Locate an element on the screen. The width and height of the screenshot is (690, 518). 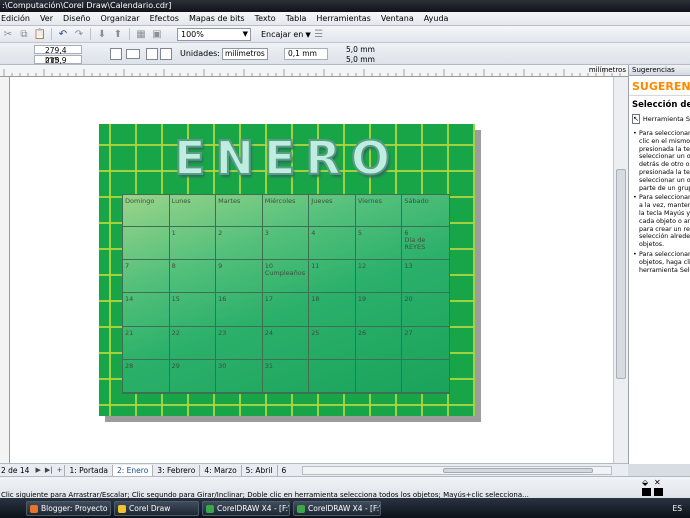
last-page-icon: ▶| is located at coordinates (49, 470).